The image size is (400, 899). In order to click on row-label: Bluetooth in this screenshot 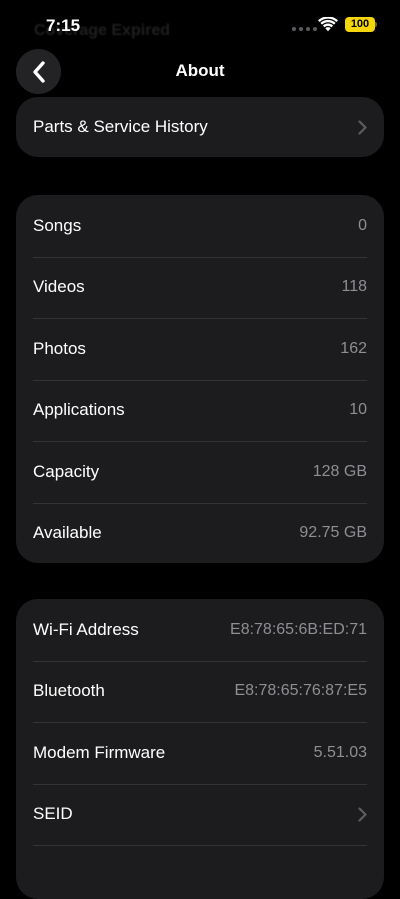, I will do `click(69, 691)`.